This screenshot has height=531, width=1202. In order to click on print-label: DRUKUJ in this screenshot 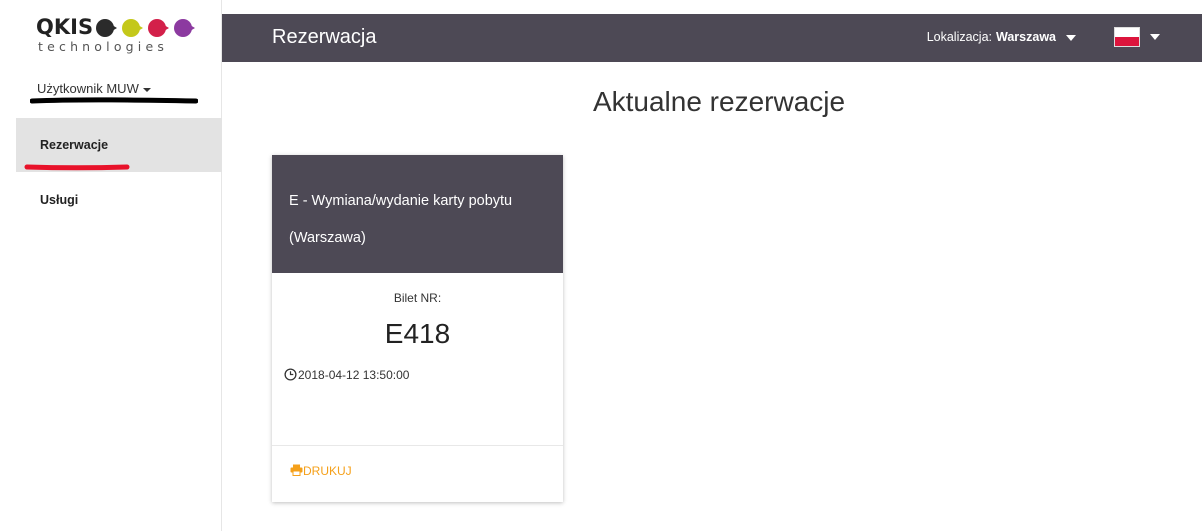, I will do `click(327, 471)`.